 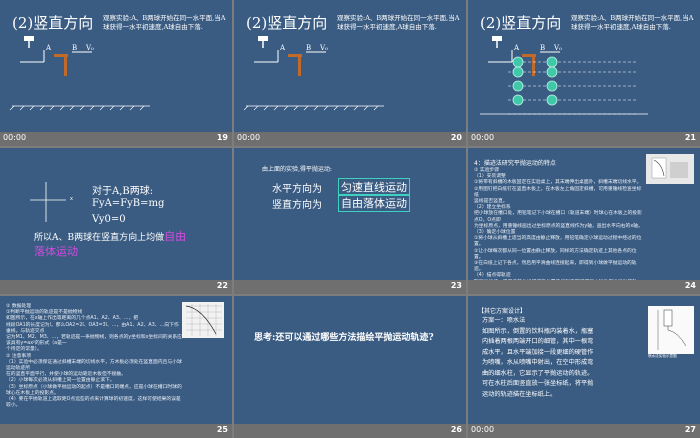 What do you see at coordinates (502, 311) in the screenshot?
I see `slide-heading: 【其它方案设计】` at bounding box center [502, 311].